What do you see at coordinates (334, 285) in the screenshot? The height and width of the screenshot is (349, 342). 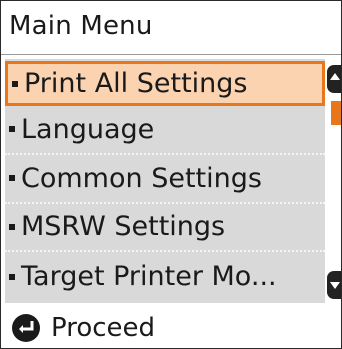 I see `scroll-down-arrow-icon` at bounding box center [334, 285].